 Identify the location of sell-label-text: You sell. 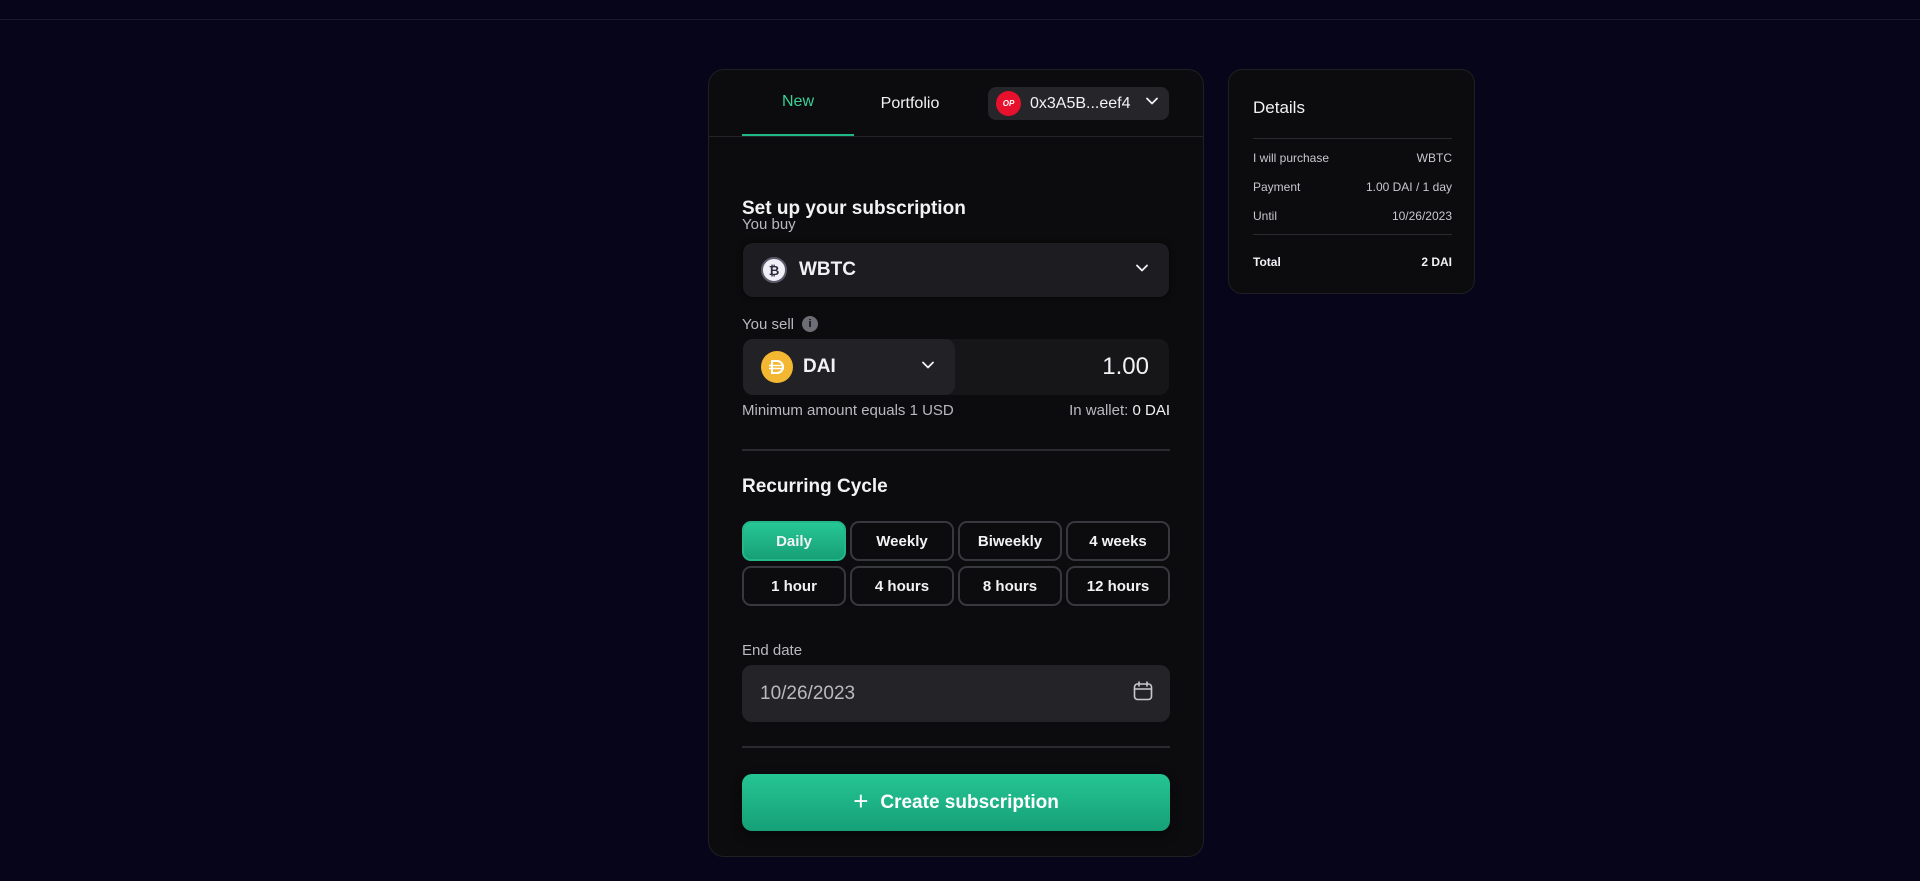
(768, 324).